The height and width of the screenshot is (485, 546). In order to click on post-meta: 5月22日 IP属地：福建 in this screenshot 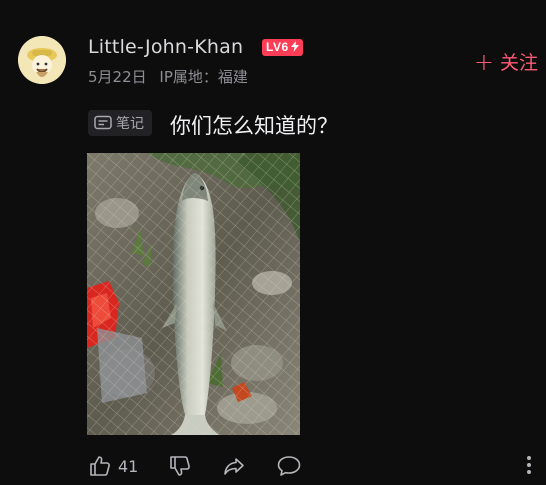, I will do `click(172, 76)`.